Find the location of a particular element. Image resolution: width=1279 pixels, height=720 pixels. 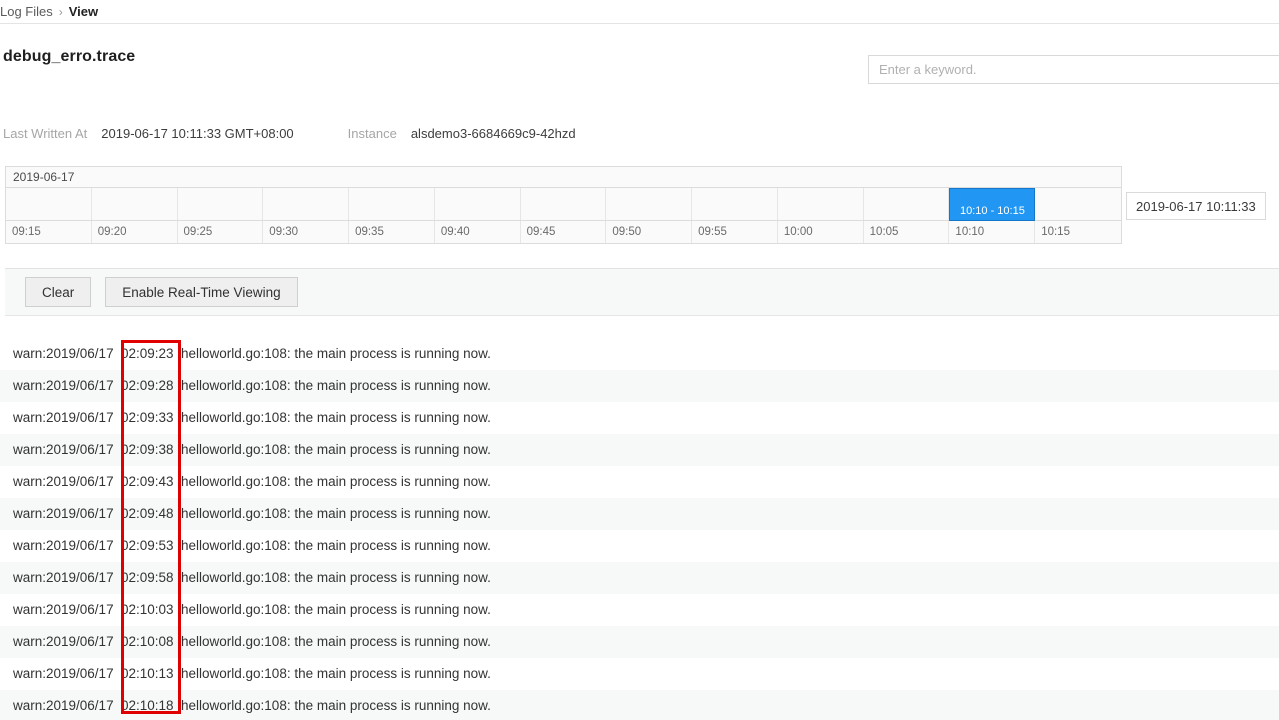

log-line-time: 02:10:08 is located at coordinates (147, 641).